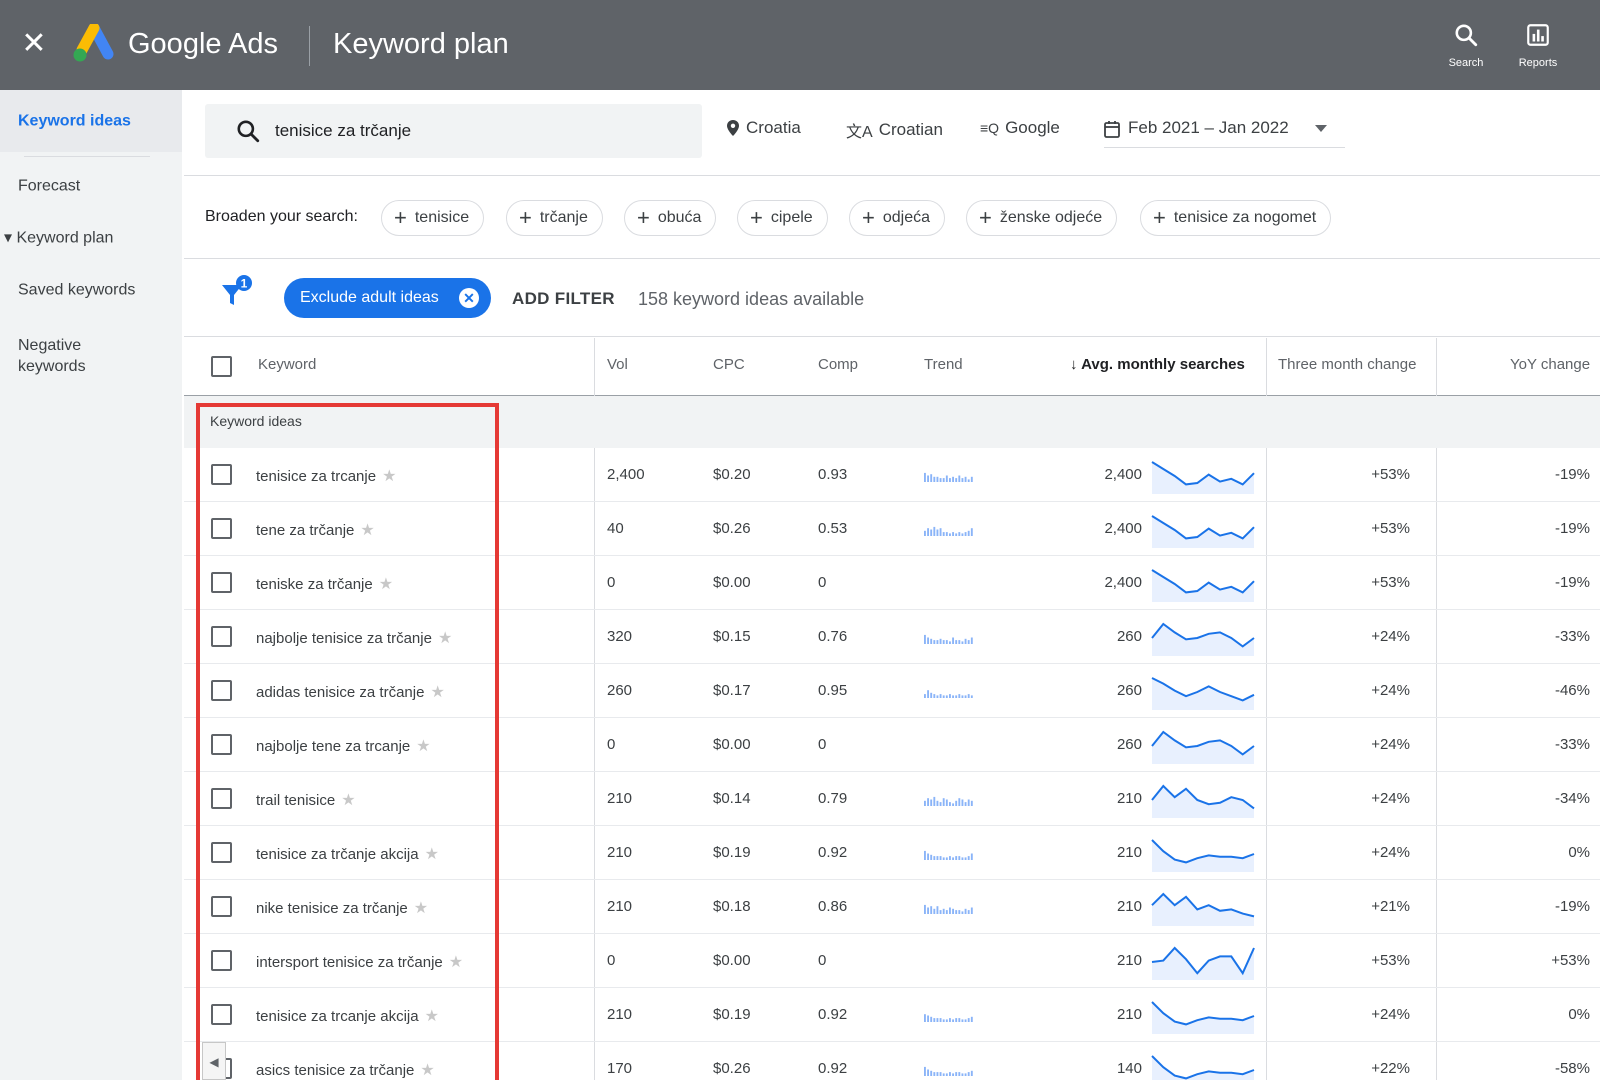 The height and width of the screenshot is (1080, 1600). What do you see at coordinates (91, 290) in the screenshot?
I see `sidebar-item-saved-keywords: Saved keywords` at bounding box center [91, 290].